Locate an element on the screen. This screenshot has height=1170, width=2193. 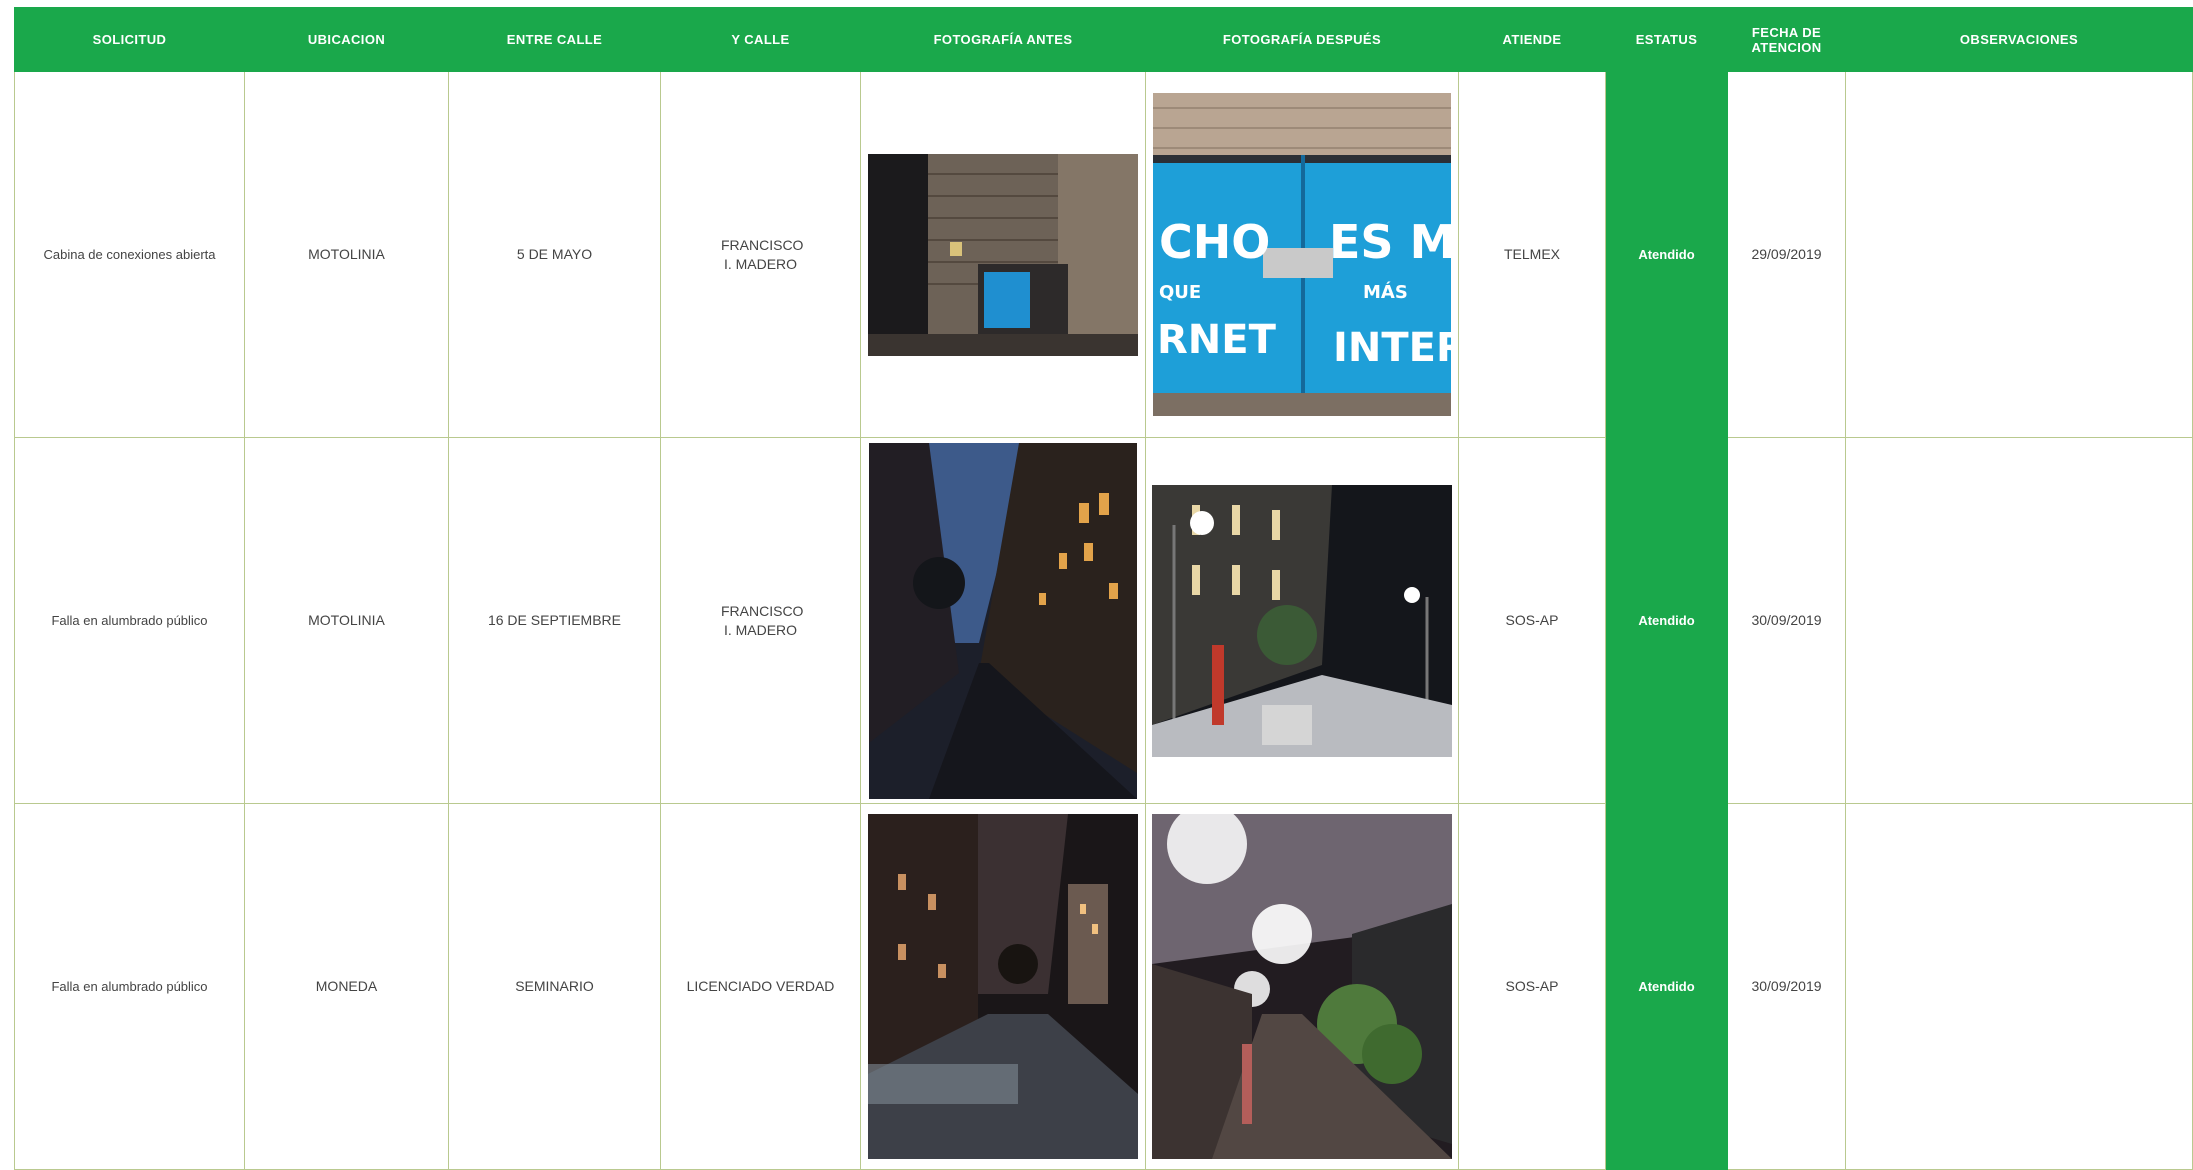
header-entre-calle: ENTRE CALLE is located at coordinates (554, 39).